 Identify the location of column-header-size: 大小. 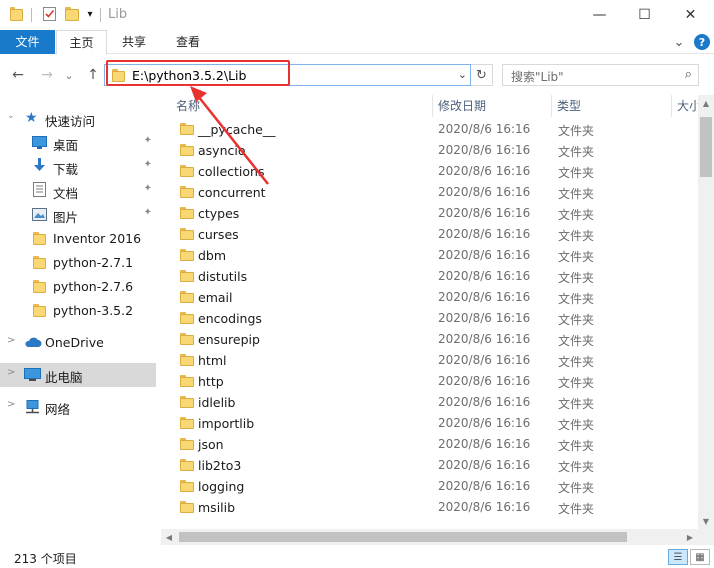
(684, 106).